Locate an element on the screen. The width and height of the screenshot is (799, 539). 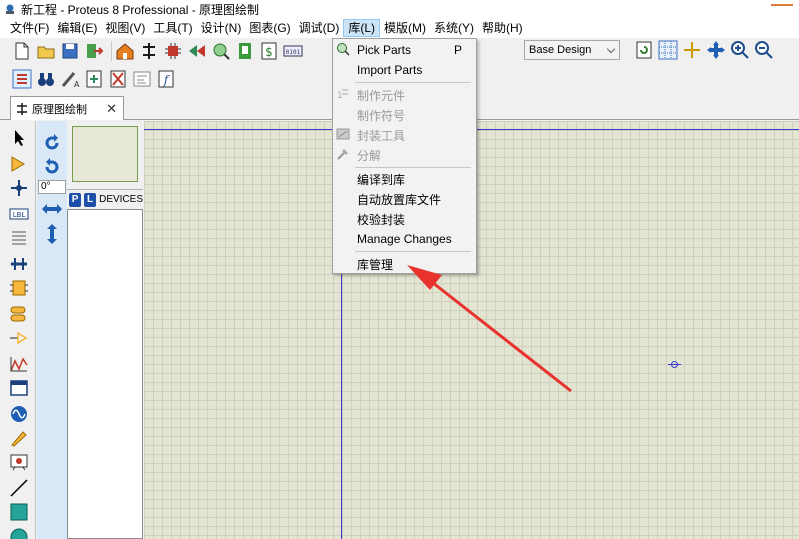
device-pin-icon is located at coordinates (19, 338).